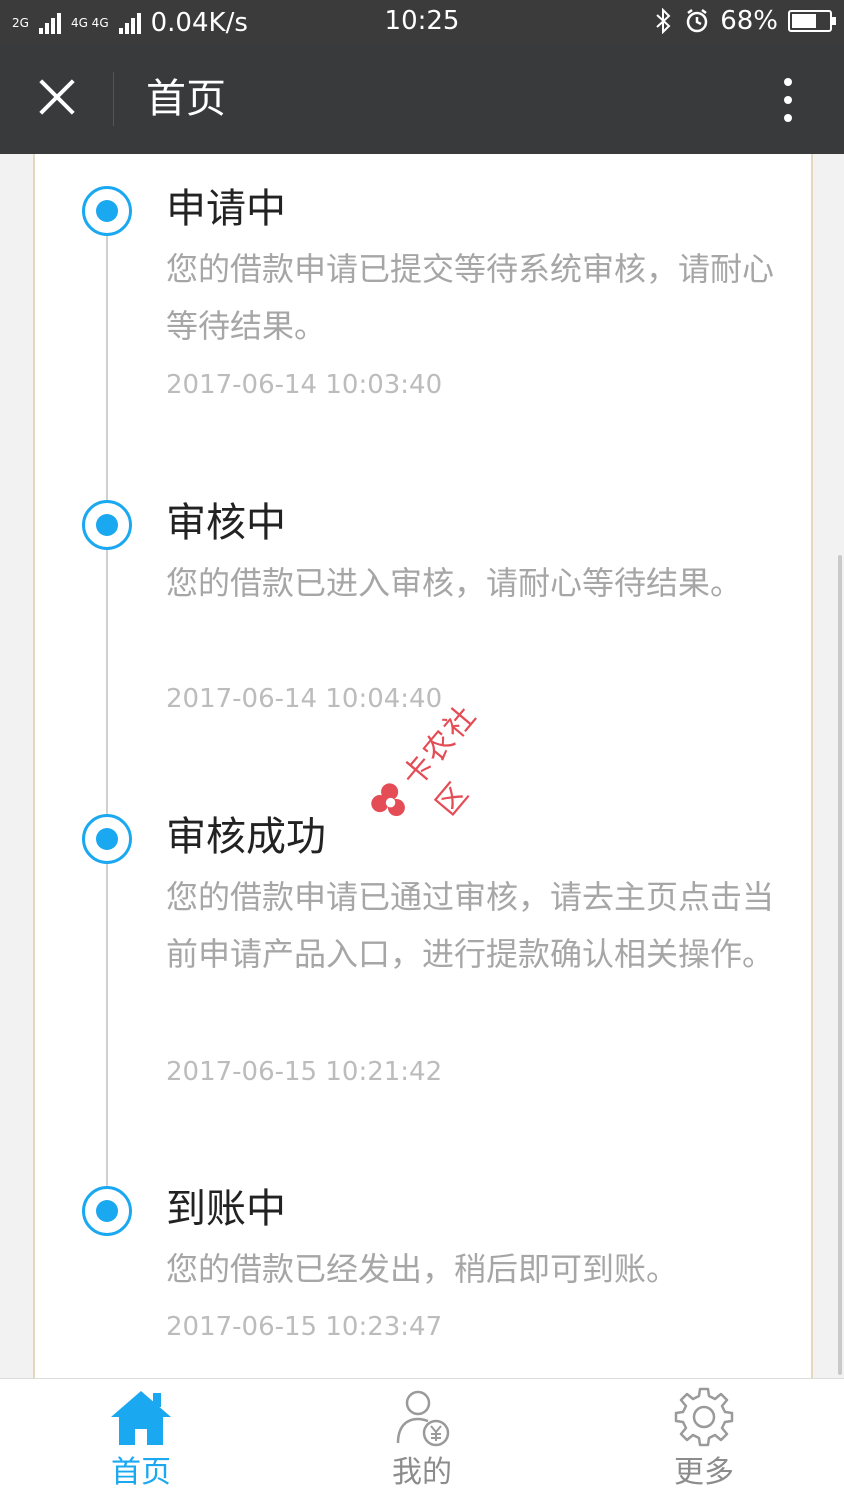 The width and height of the screenshot is (844, 1501). Describe the element at coordinates (804, 21) in the screenshot. I see `battery-fill` at that location.